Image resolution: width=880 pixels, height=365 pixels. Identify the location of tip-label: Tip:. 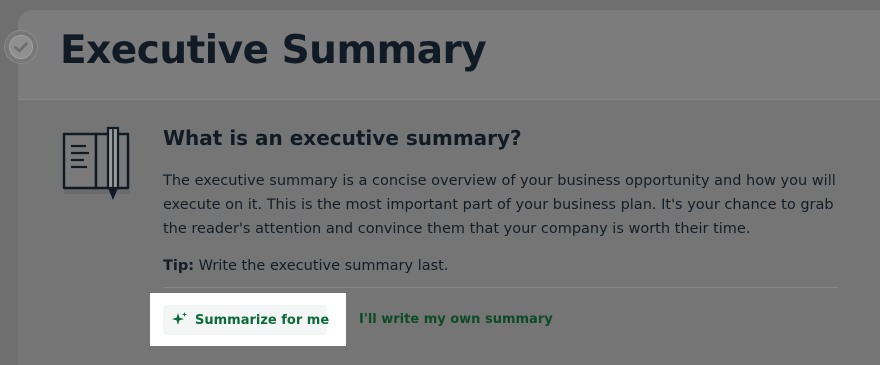
(179, 266).